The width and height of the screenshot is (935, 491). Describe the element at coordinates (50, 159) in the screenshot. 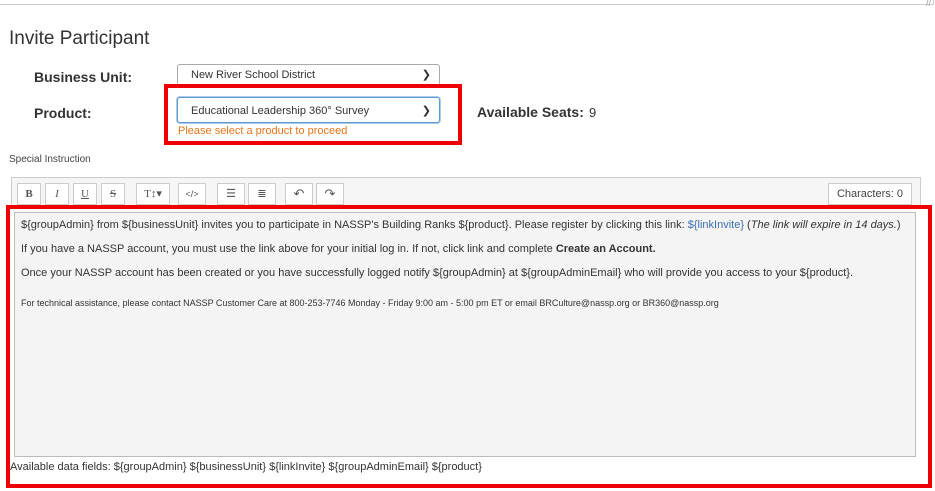

I see `special-instruction-label: Special Instruction` at that location.